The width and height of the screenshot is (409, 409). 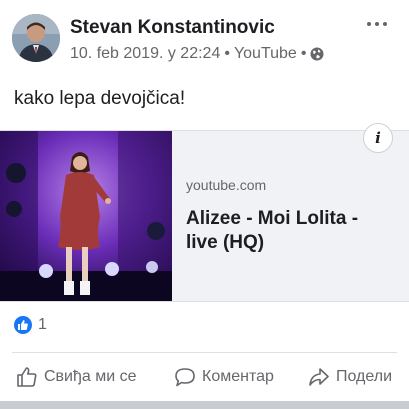 I want to click on avatar-photo, so click(x=36, y=38).